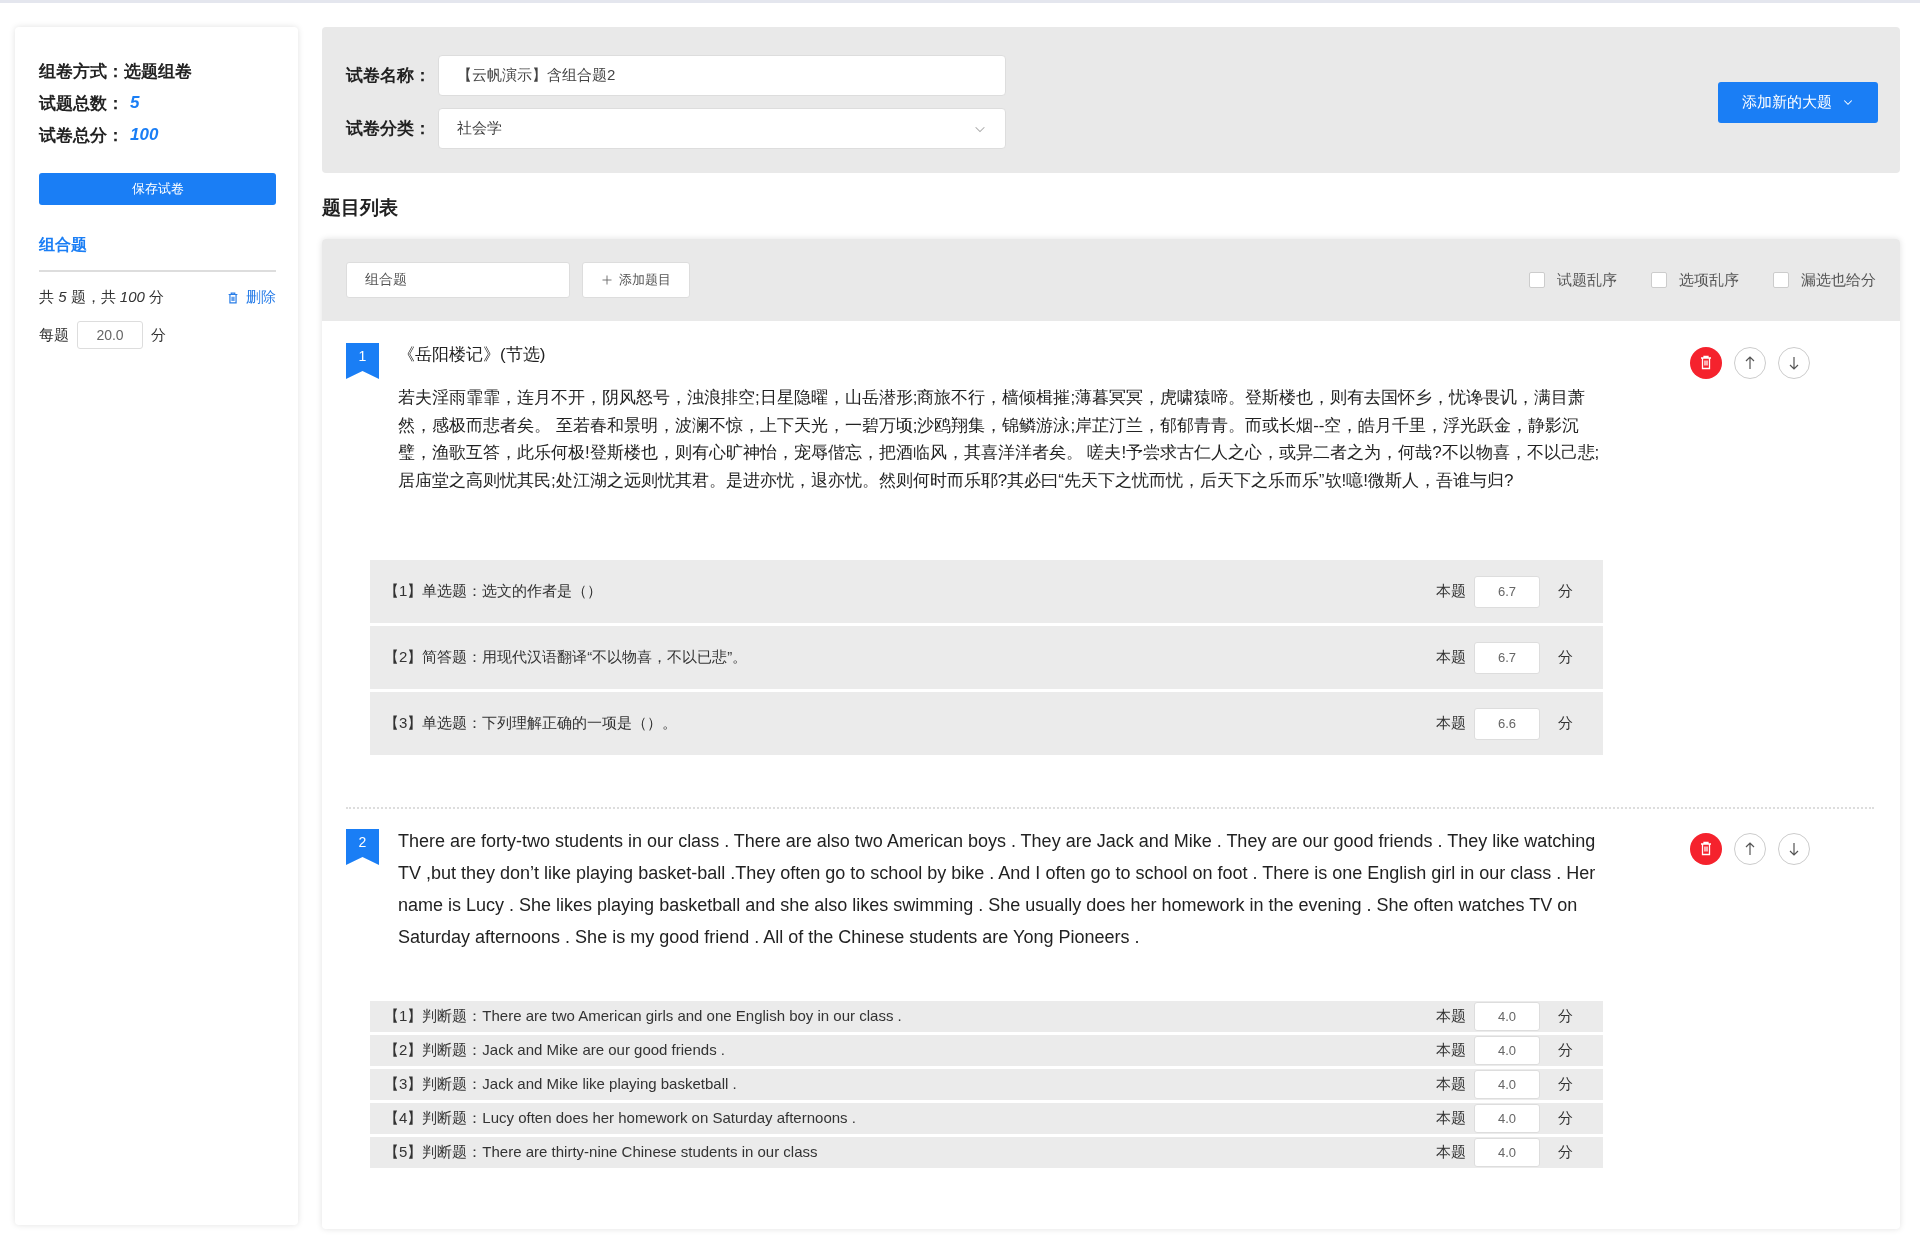 This screenshot has height=1242, width=1920. Describe the element at coordinates (251, 297) in the screenshot. I see `delete-link: 删除` at that location.